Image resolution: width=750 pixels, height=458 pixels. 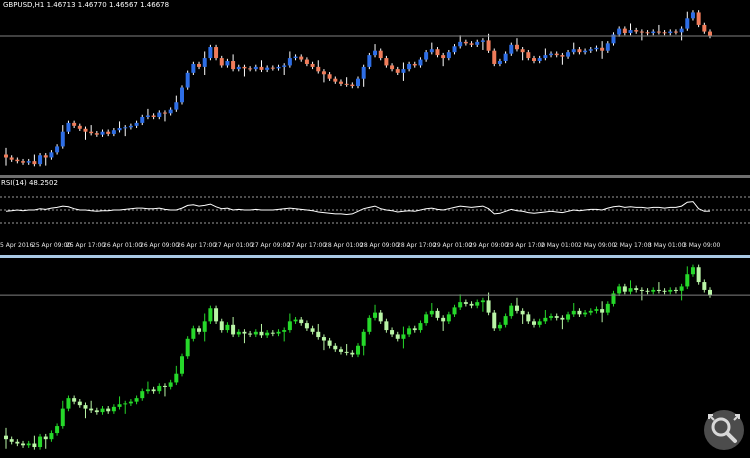 I want to click on time-tick-label: 26 Apr 17:00, so click(x=197, y=245).